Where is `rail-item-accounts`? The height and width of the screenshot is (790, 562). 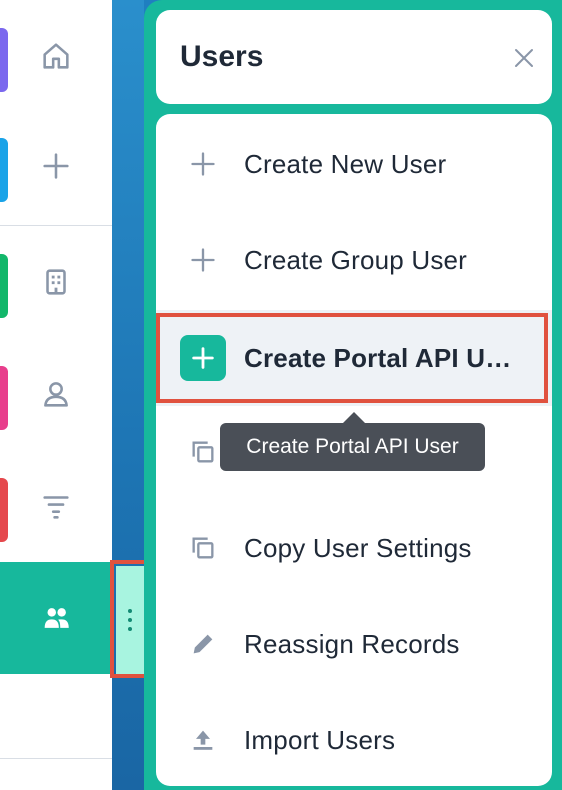
rail-item-accounts is located at coordinates (56, 282).